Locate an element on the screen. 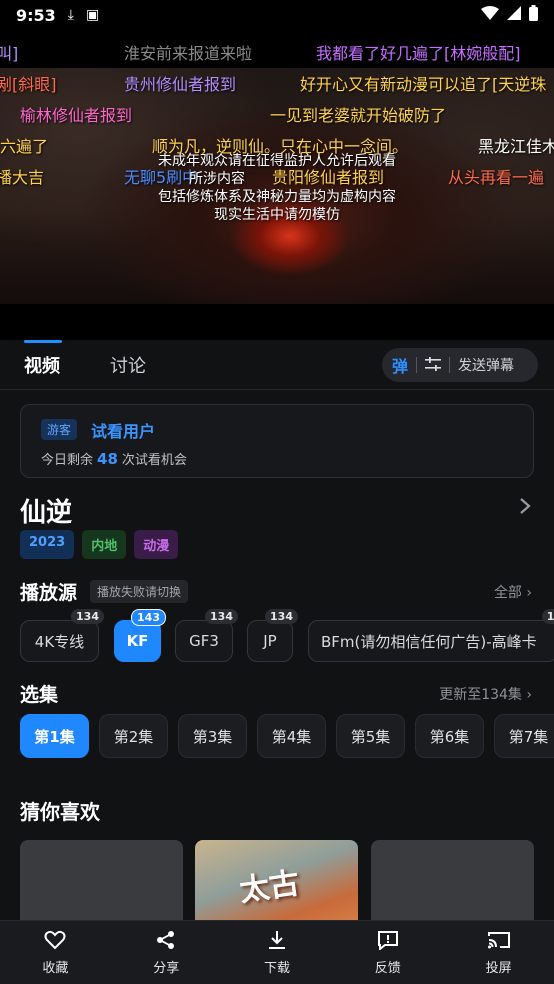 The image size is (554, 984). danmaku-comment: 贵州修仙者报到 is located at coordinates (180, 84).